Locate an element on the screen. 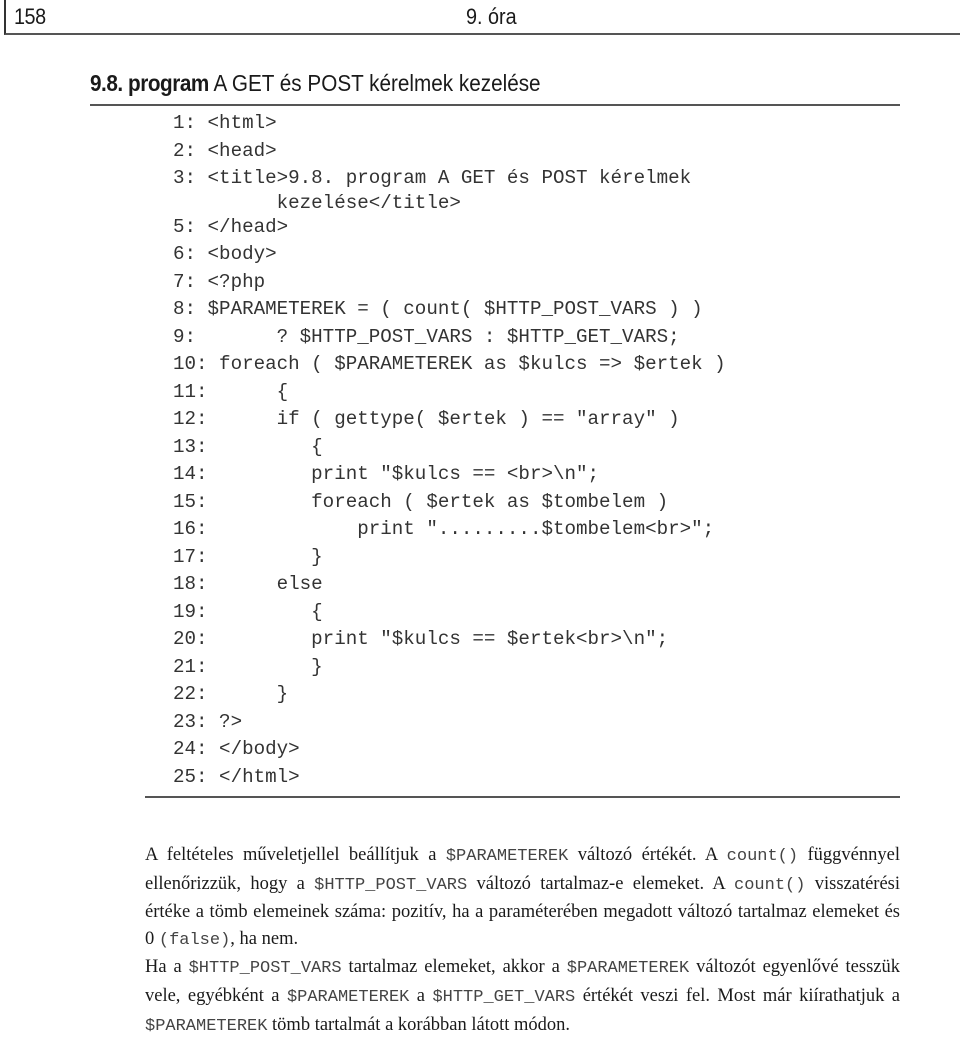 The width and height of the screenshot is (960, 1054). code-line: 6: <body> is located at coordinates (225, 254).